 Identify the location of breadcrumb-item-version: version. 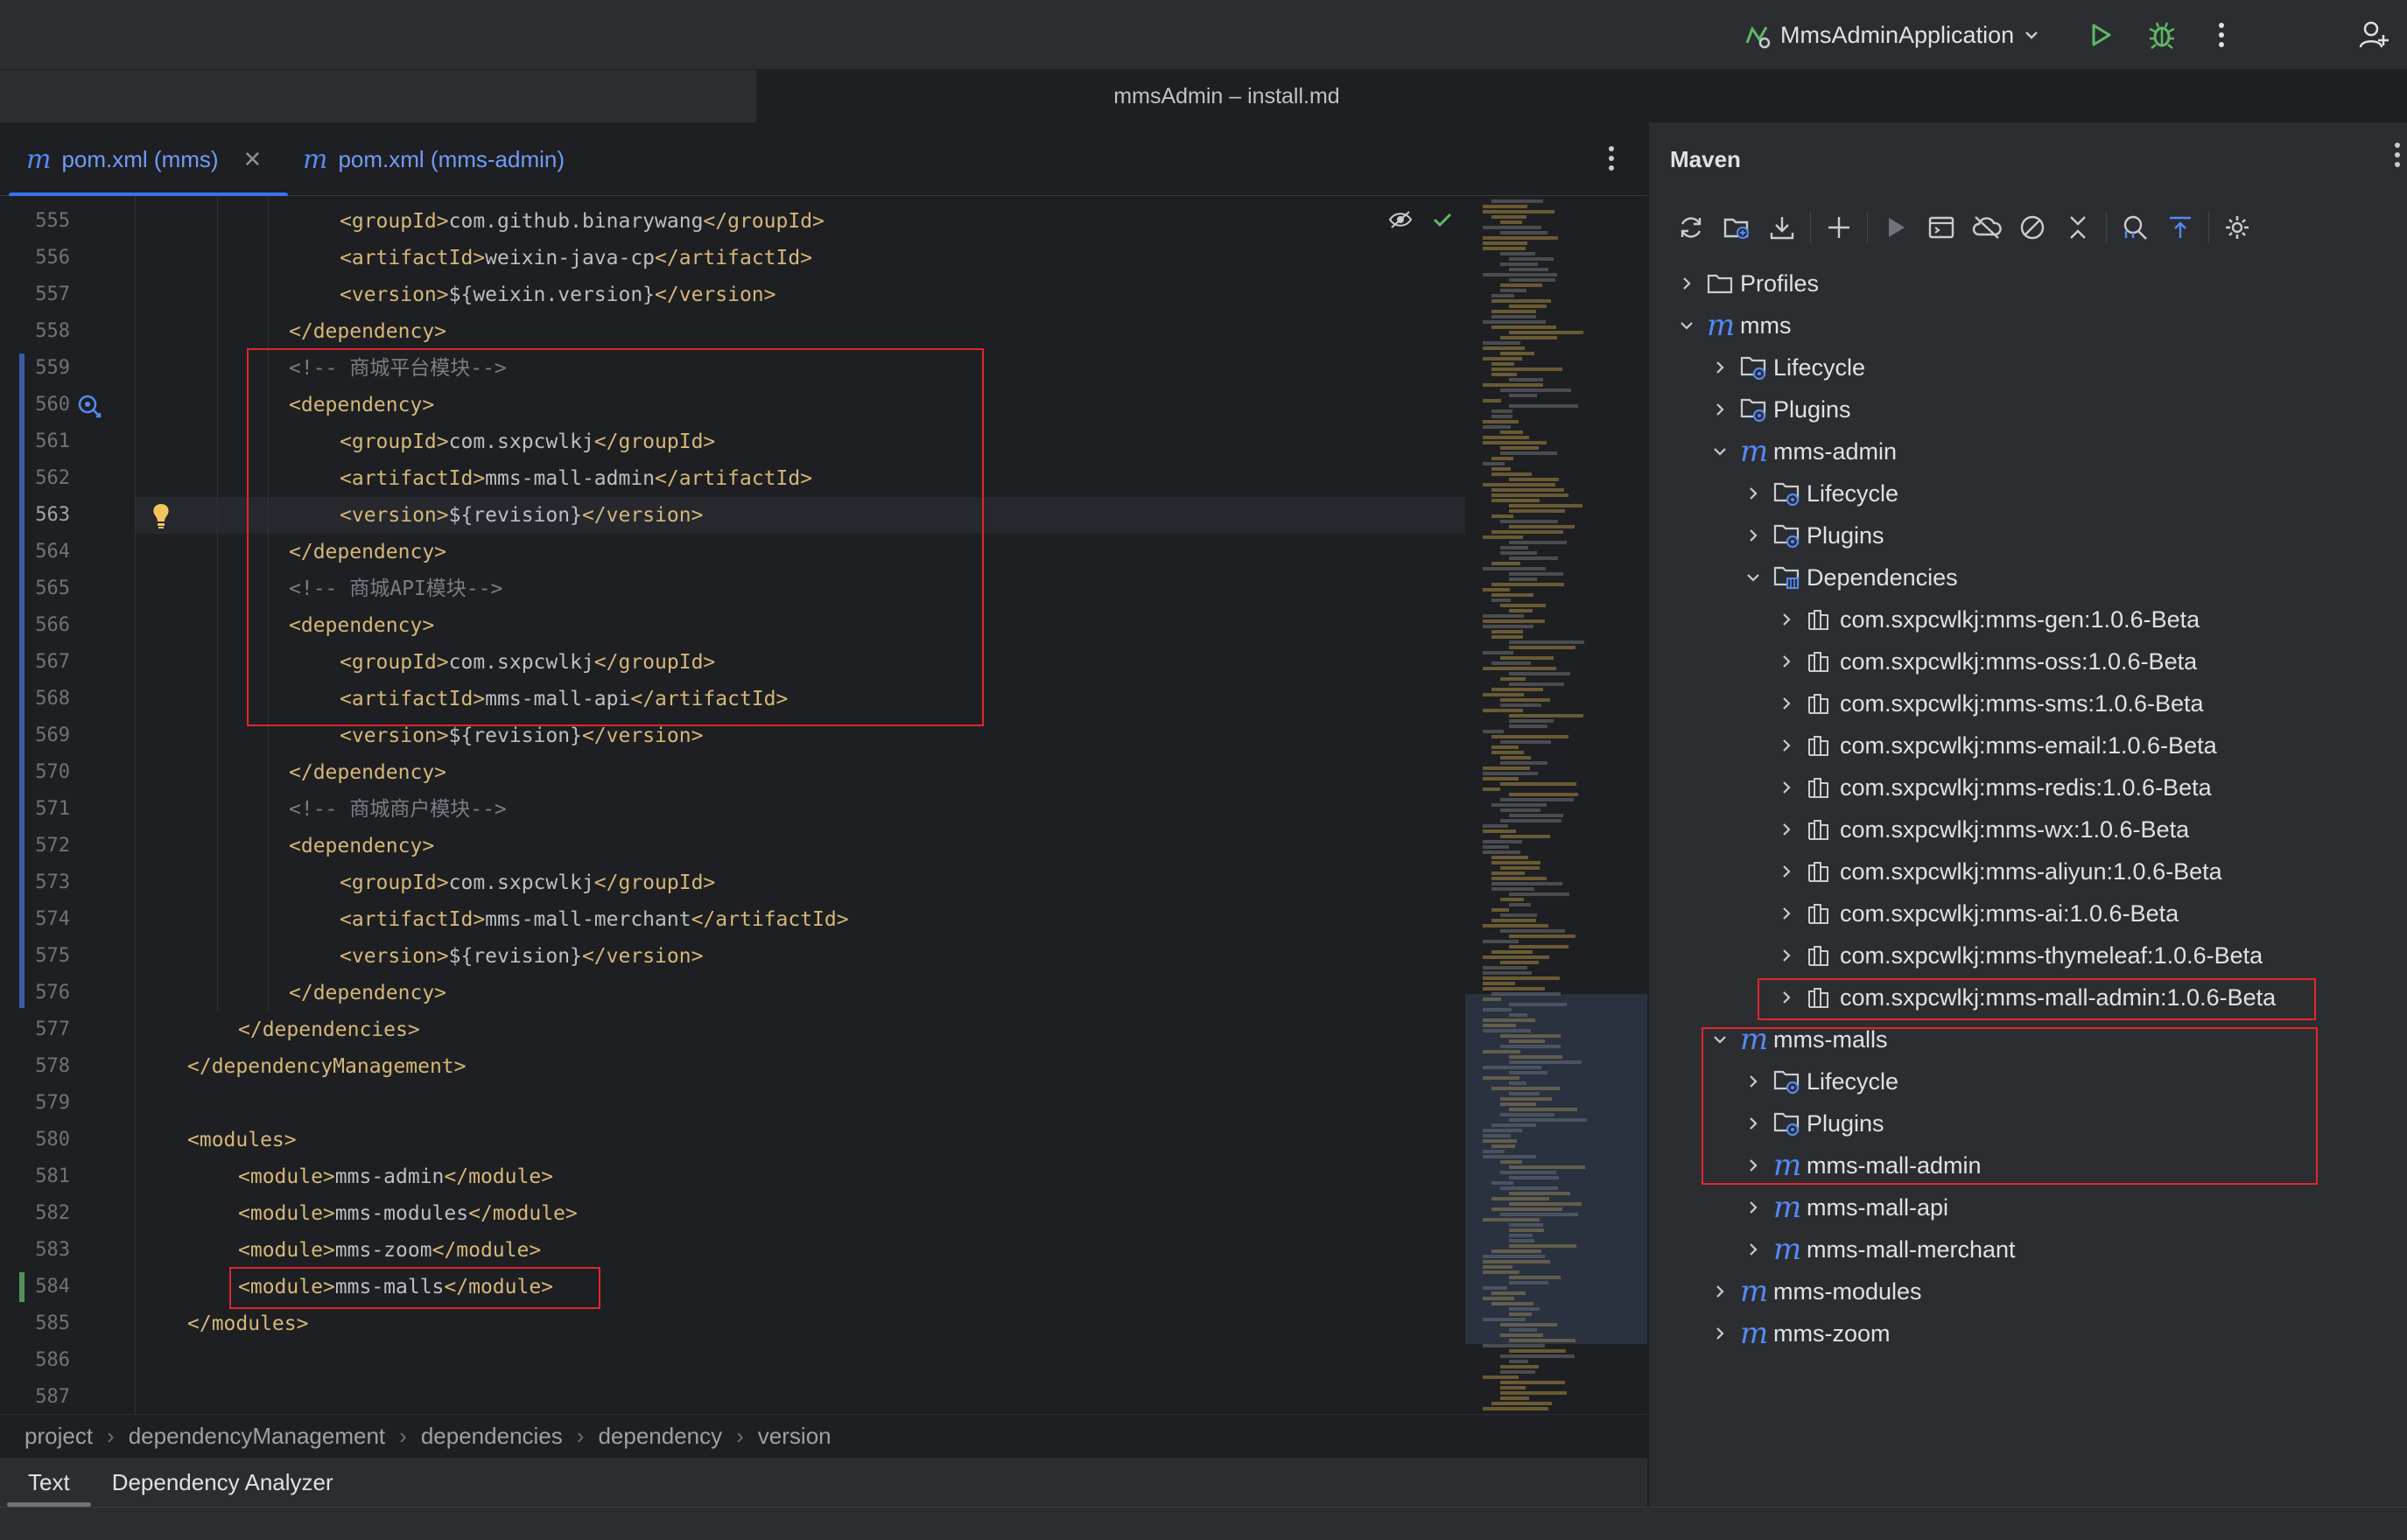
(795, 1436).